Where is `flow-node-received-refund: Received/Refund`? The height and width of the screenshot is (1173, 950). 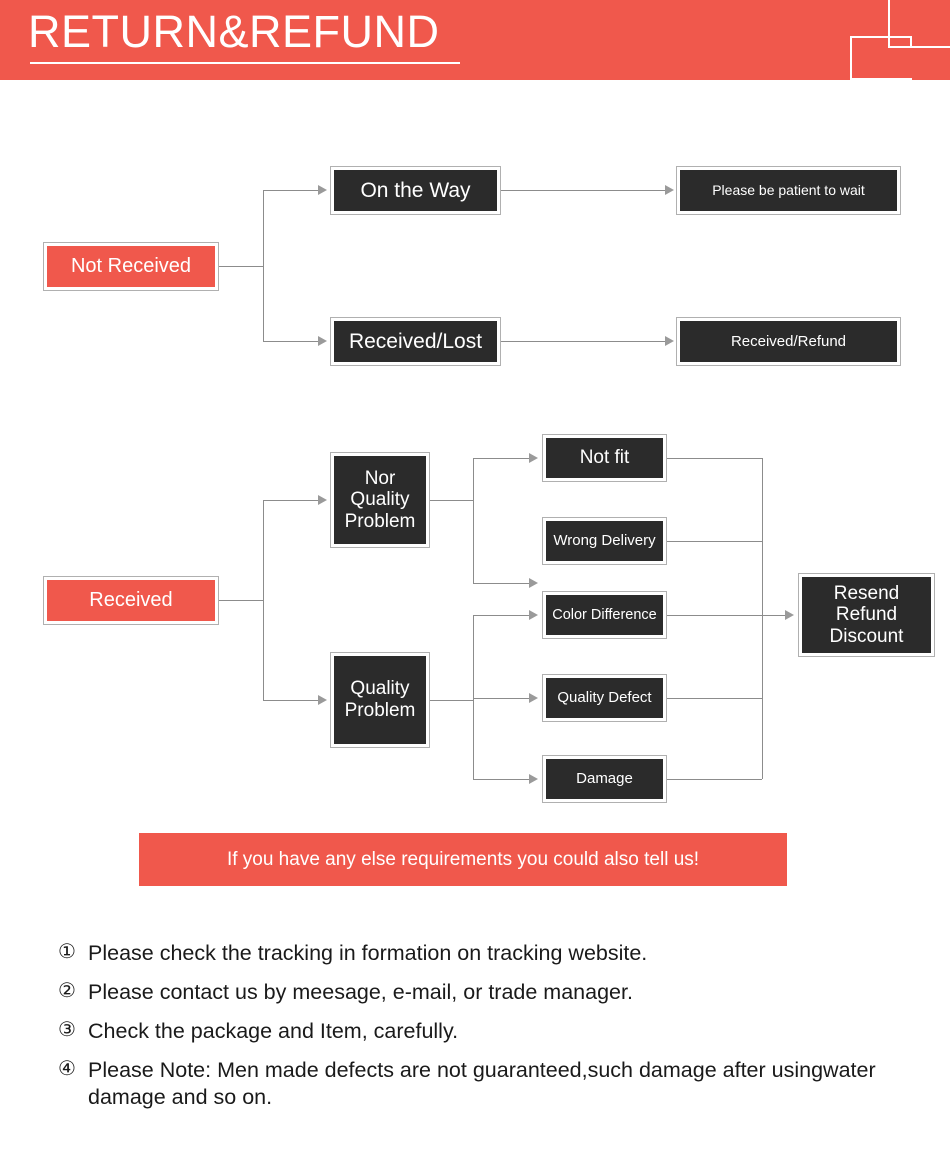 flow-node-received-refund: Received/Refund is located at coordinates (788, 341).